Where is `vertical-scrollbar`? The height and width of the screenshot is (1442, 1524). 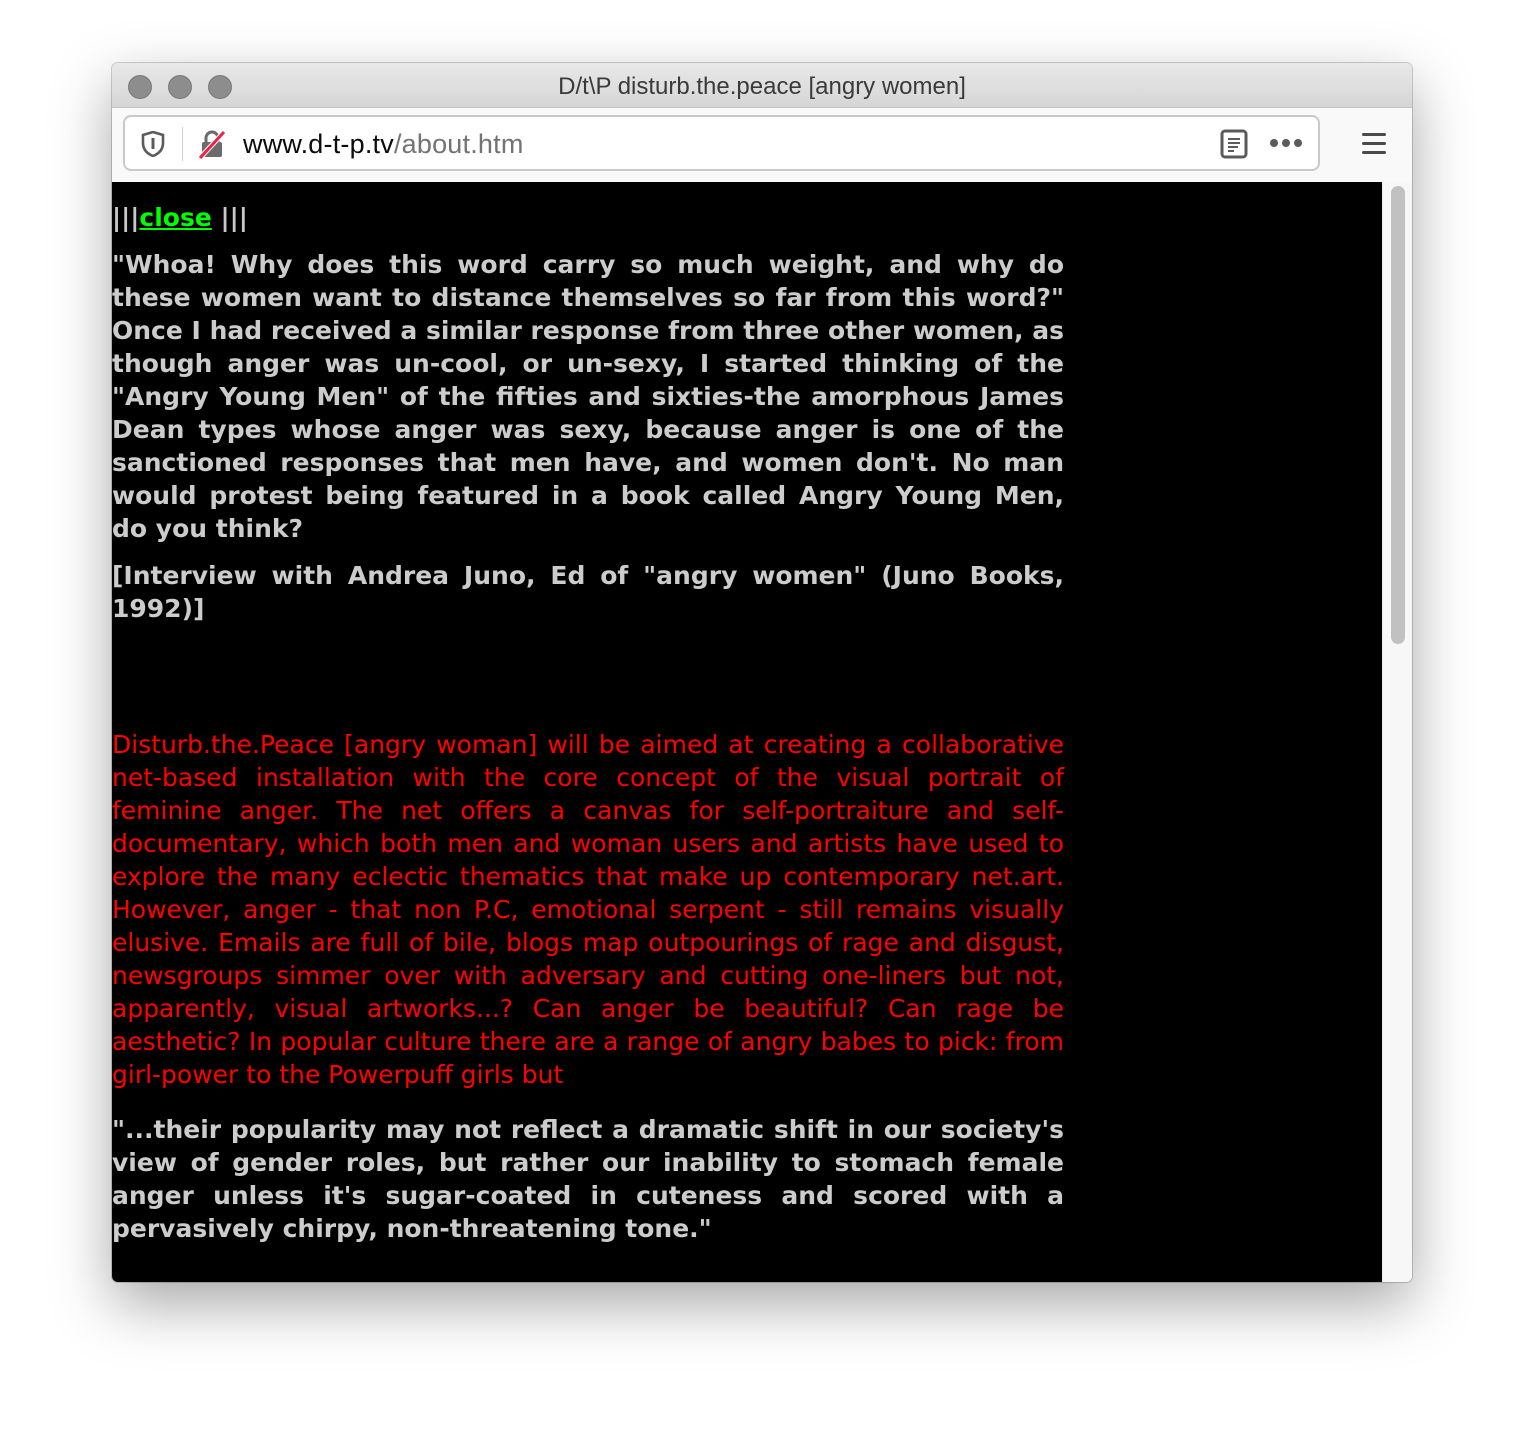
vertical-scrollbar is located at coordinates (1397, 732).